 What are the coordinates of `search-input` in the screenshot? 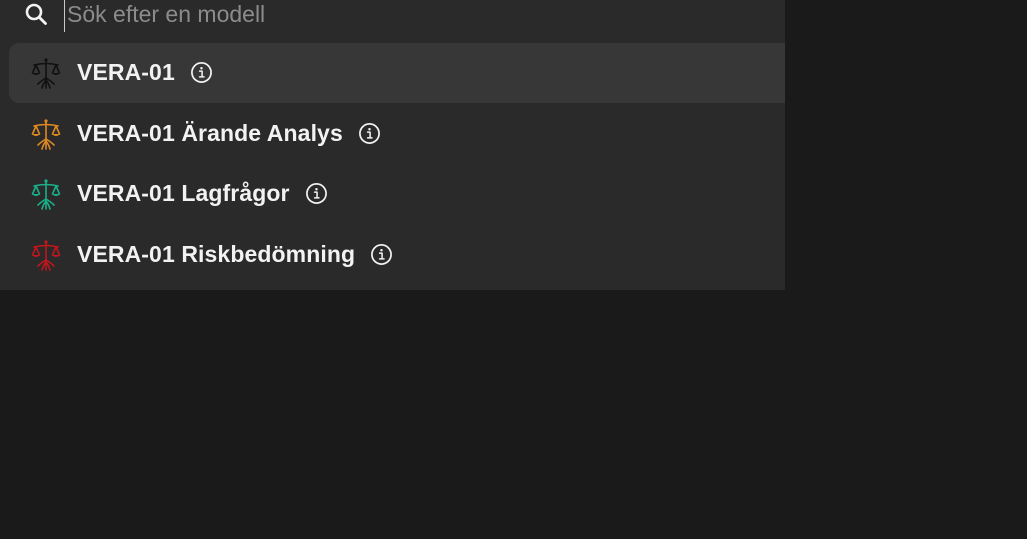 It's located at (415, 16).